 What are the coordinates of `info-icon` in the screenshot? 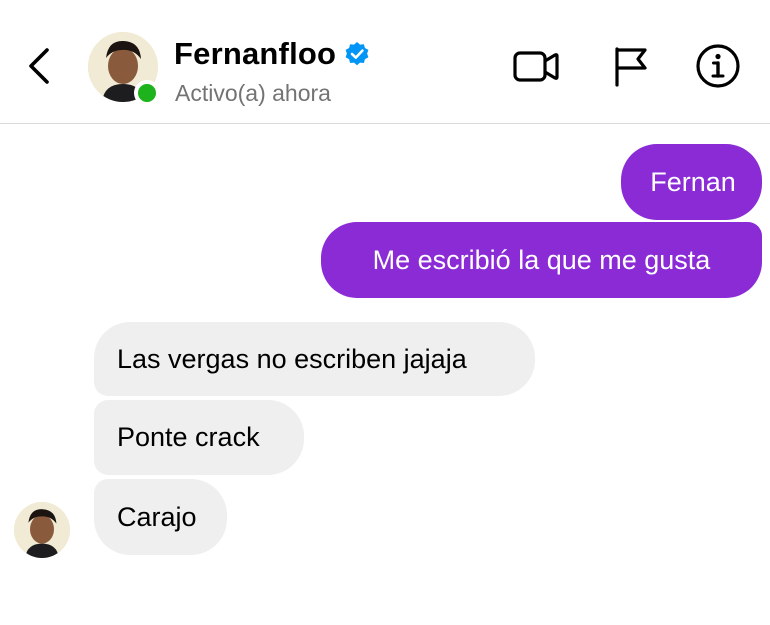 It's located at (718, 66).